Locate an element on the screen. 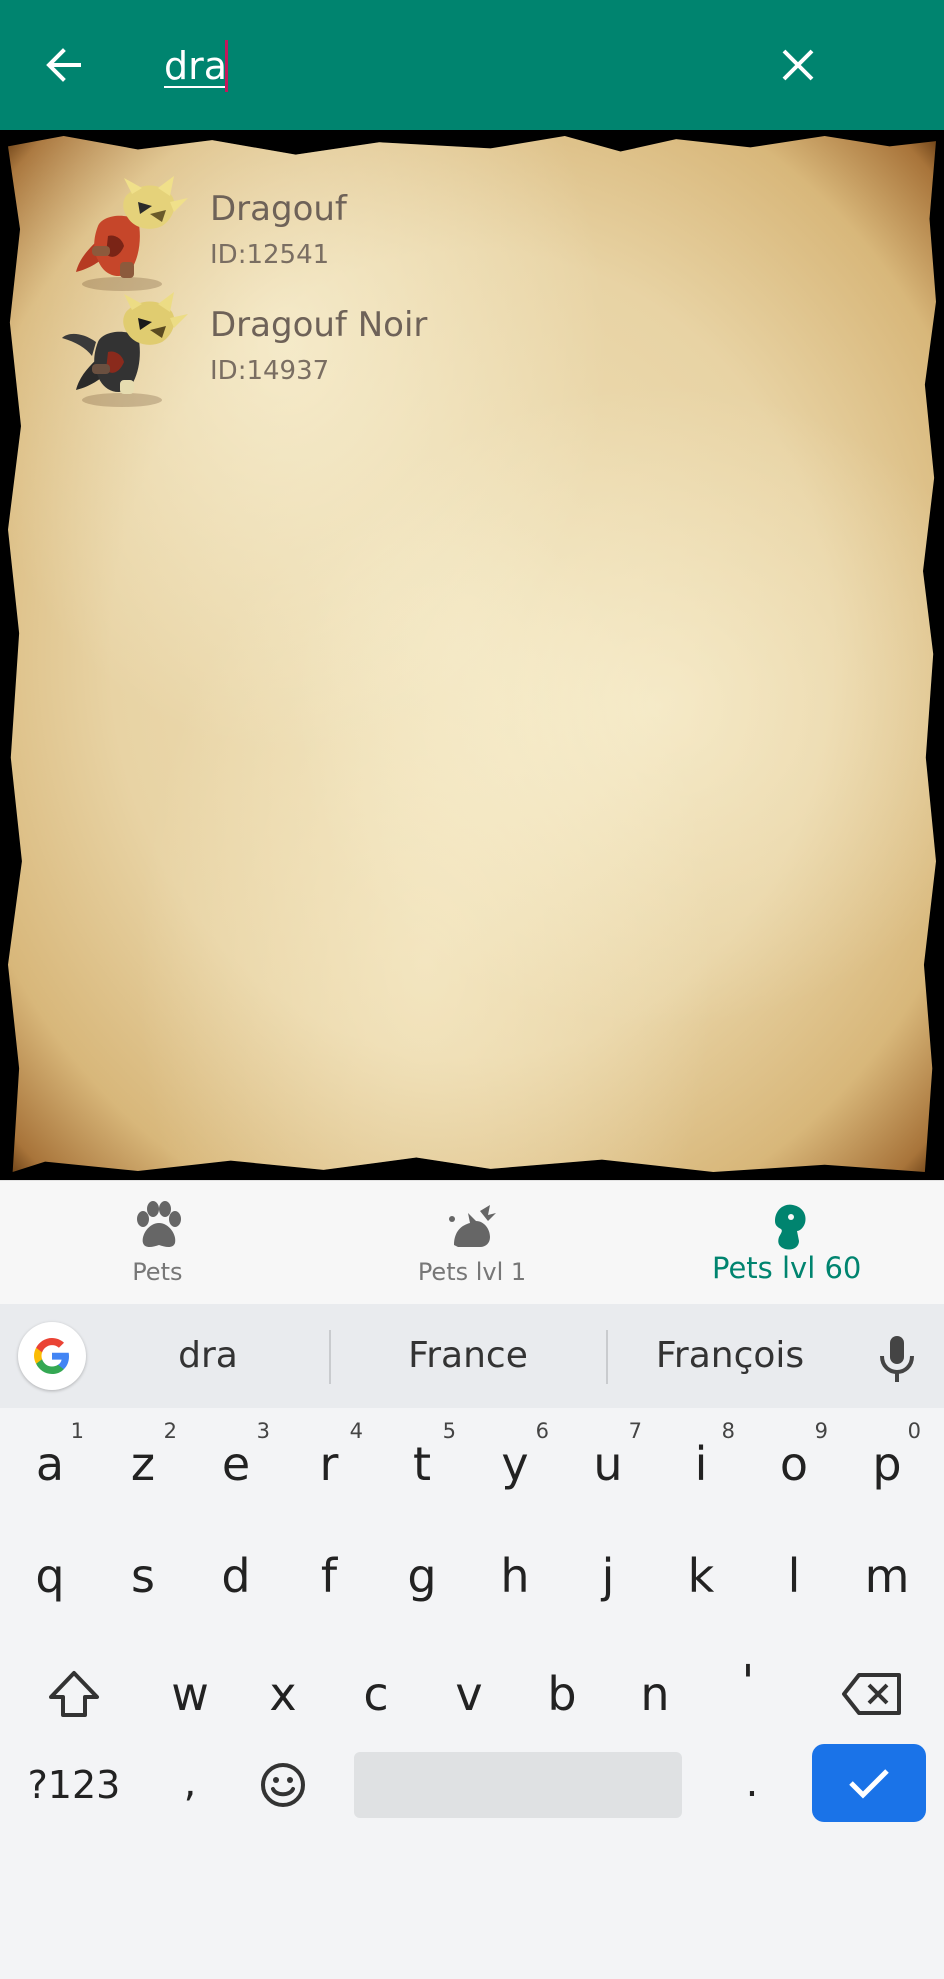 The image size is (944, 1979). key-s: s is located at coordinates (143, 1576).